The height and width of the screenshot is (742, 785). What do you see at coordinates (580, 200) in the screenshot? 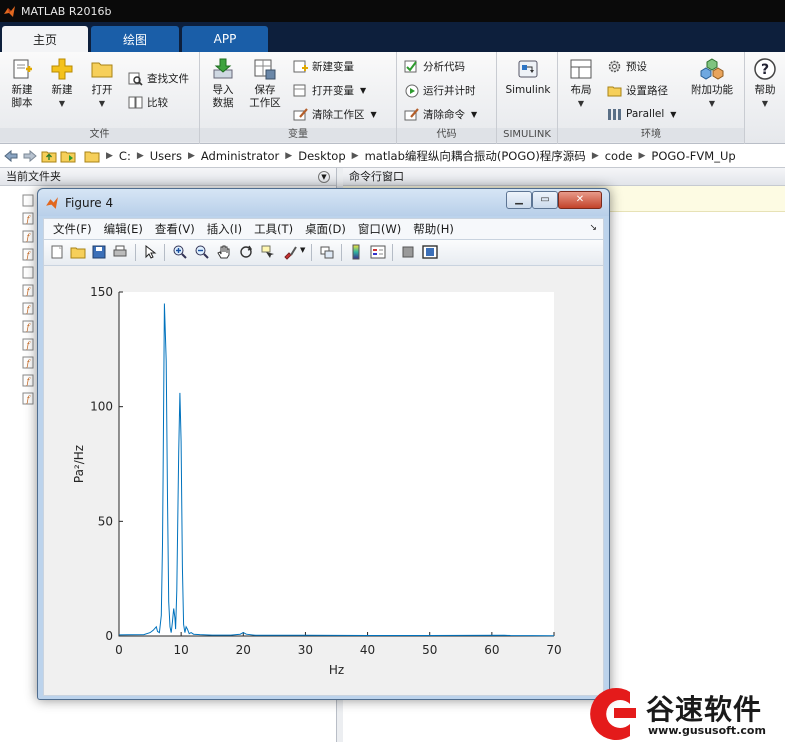
I see `close-button: ✕` at bounding box center [580, 200].